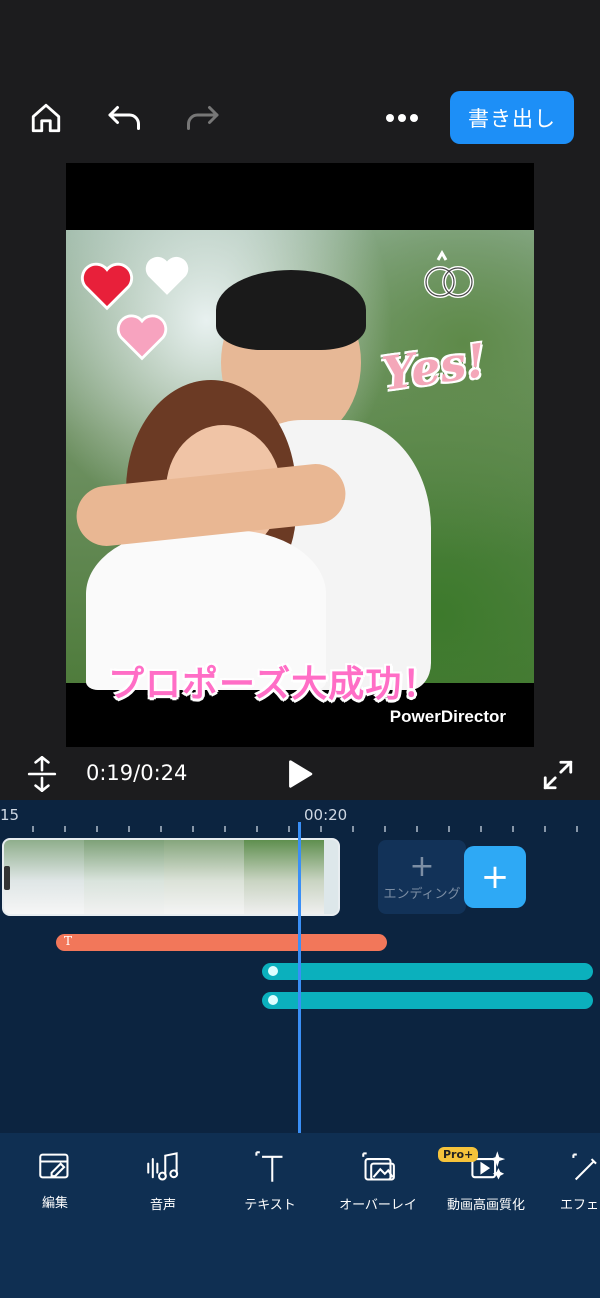  I want to click on yes-sticker: Yes!, so click(434, 367).